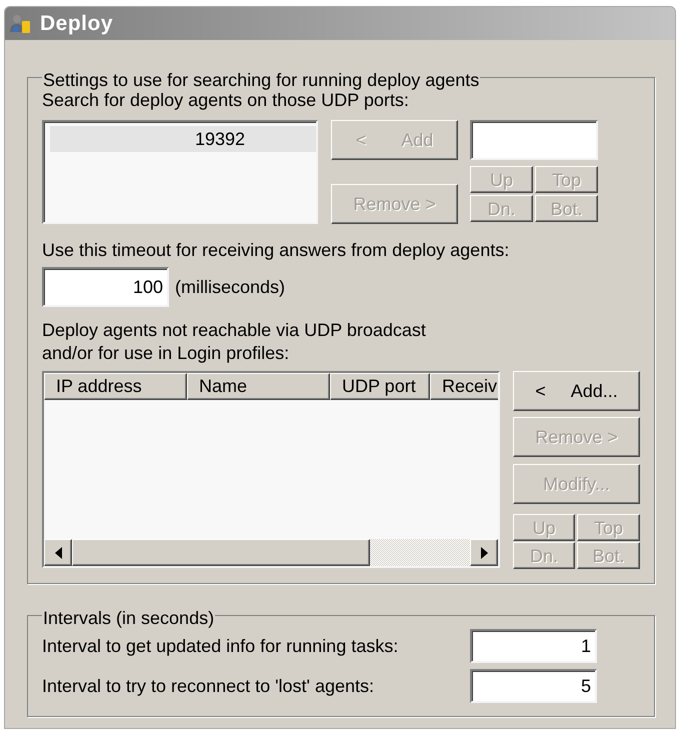  I want to click on timeout-label: Use this timeout for receiving answers from deploy agents:, so click(276, 250).